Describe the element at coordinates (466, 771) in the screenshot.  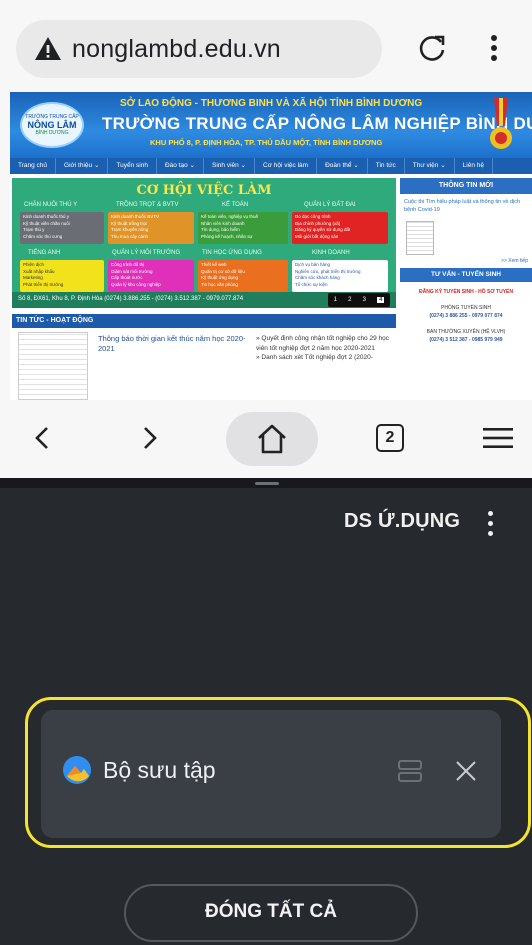
I see `close-icon` at that location.